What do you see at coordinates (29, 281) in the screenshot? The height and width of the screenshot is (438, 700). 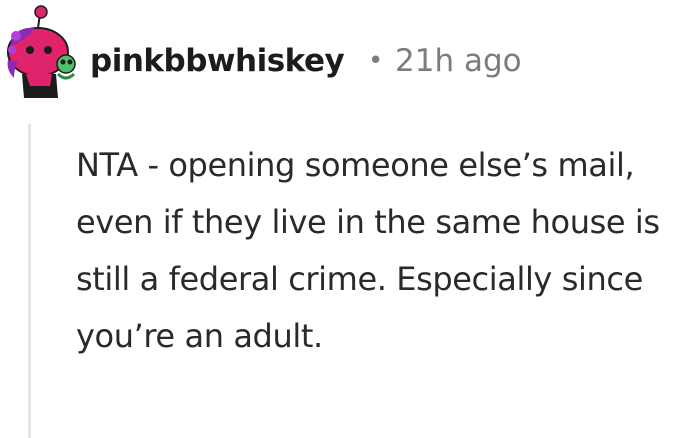 I see `thread-line` at bounding box center [29, 281].